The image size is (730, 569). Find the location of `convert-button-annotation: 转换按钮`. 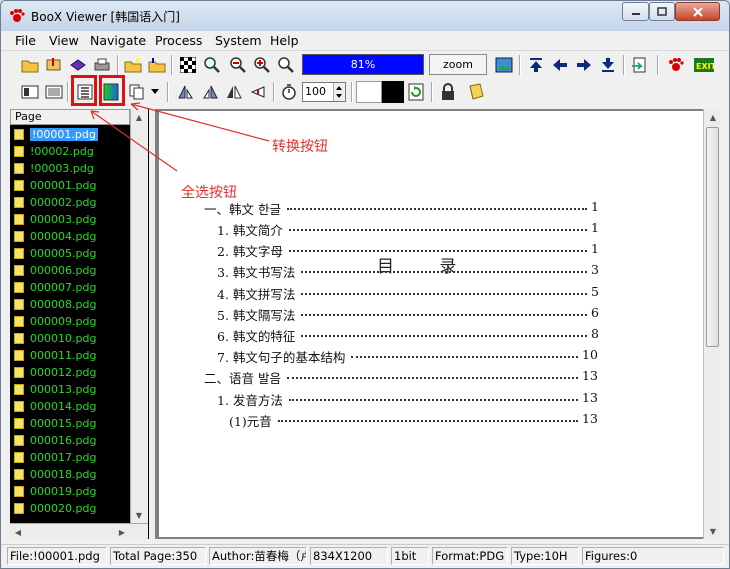

convert-button-annotation: 转换按钮 is located at coordinates (300, 147).